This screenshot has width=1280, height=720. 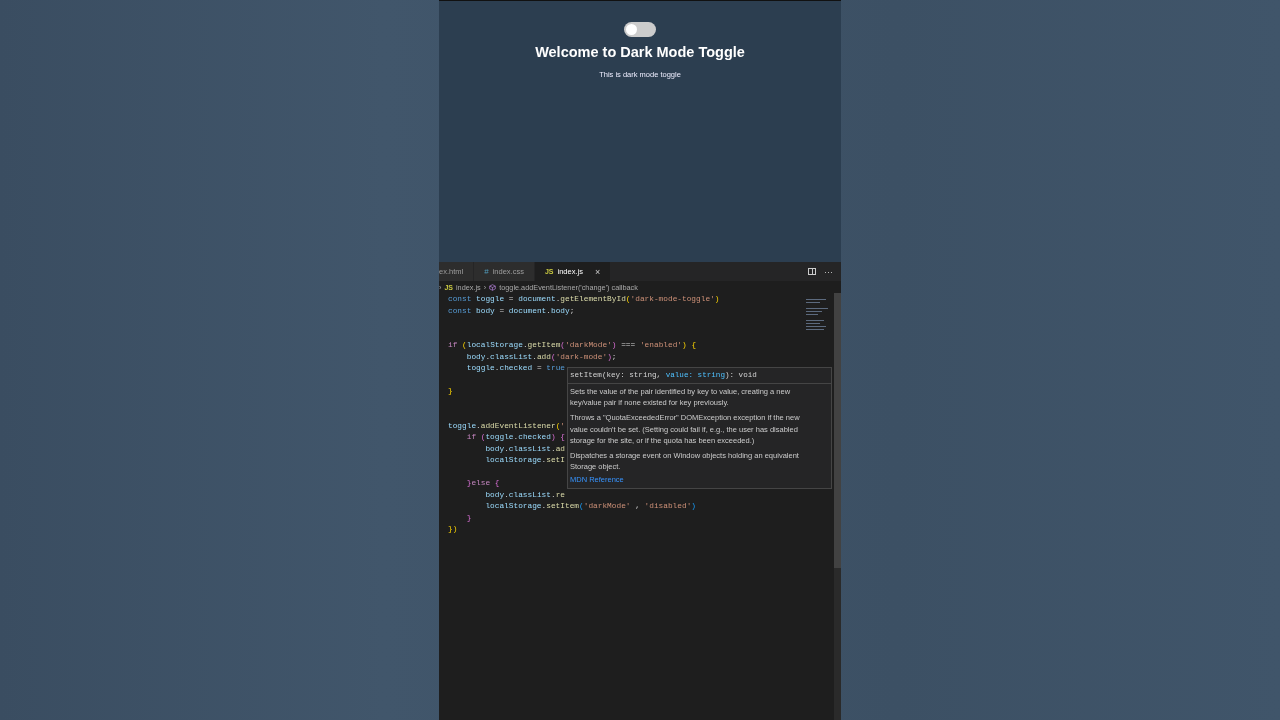 I want to click on close-icon: ×, so click(x=597, y=271).